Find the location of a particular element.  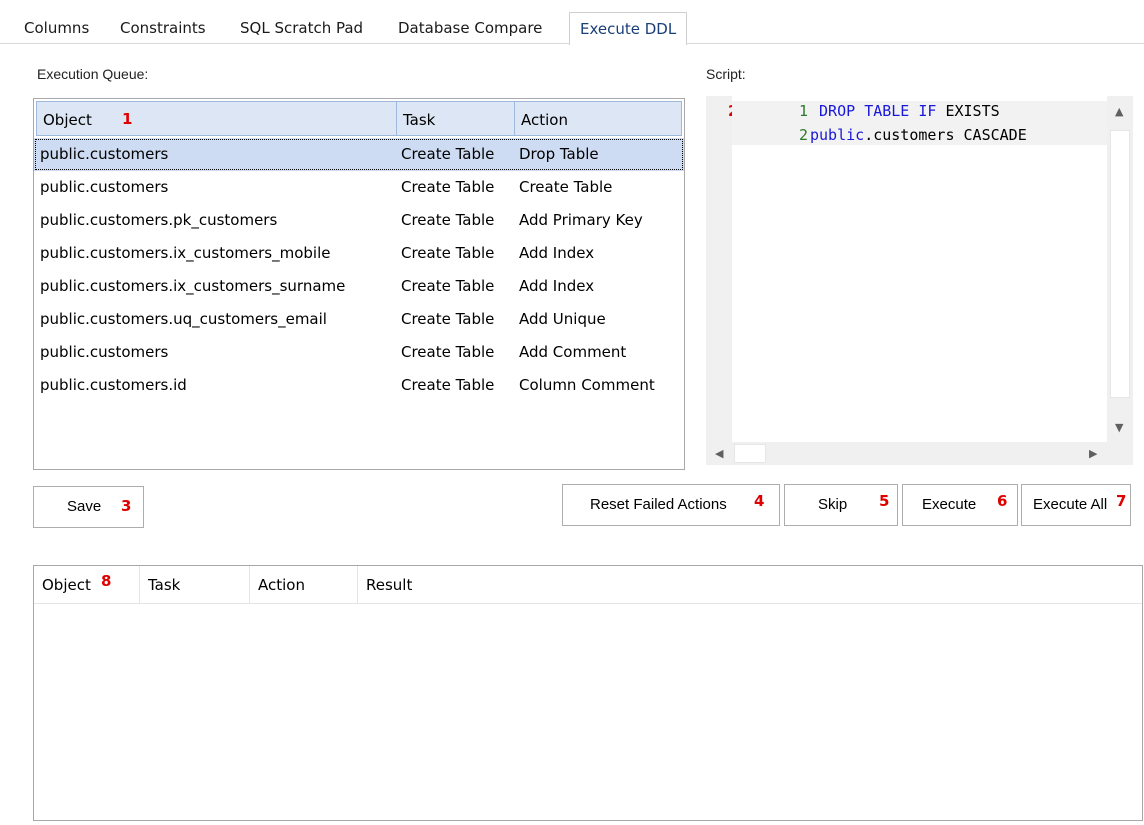

skip-button: Skip 5 is located at coordinates (841, 505).